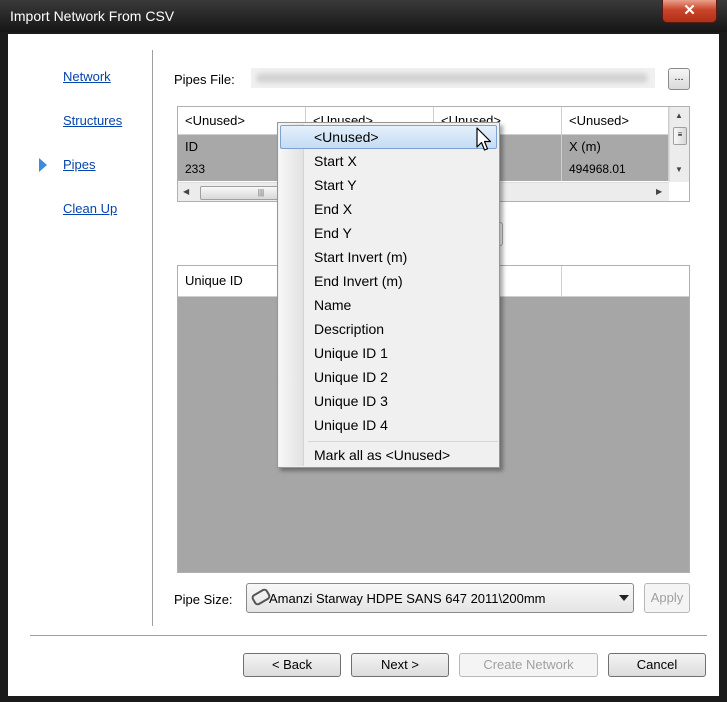  What do you see at coordinates (92, 16) in the screenshot?
I see `window-title: Import Network From CSV` at bounding box center [92, 16].